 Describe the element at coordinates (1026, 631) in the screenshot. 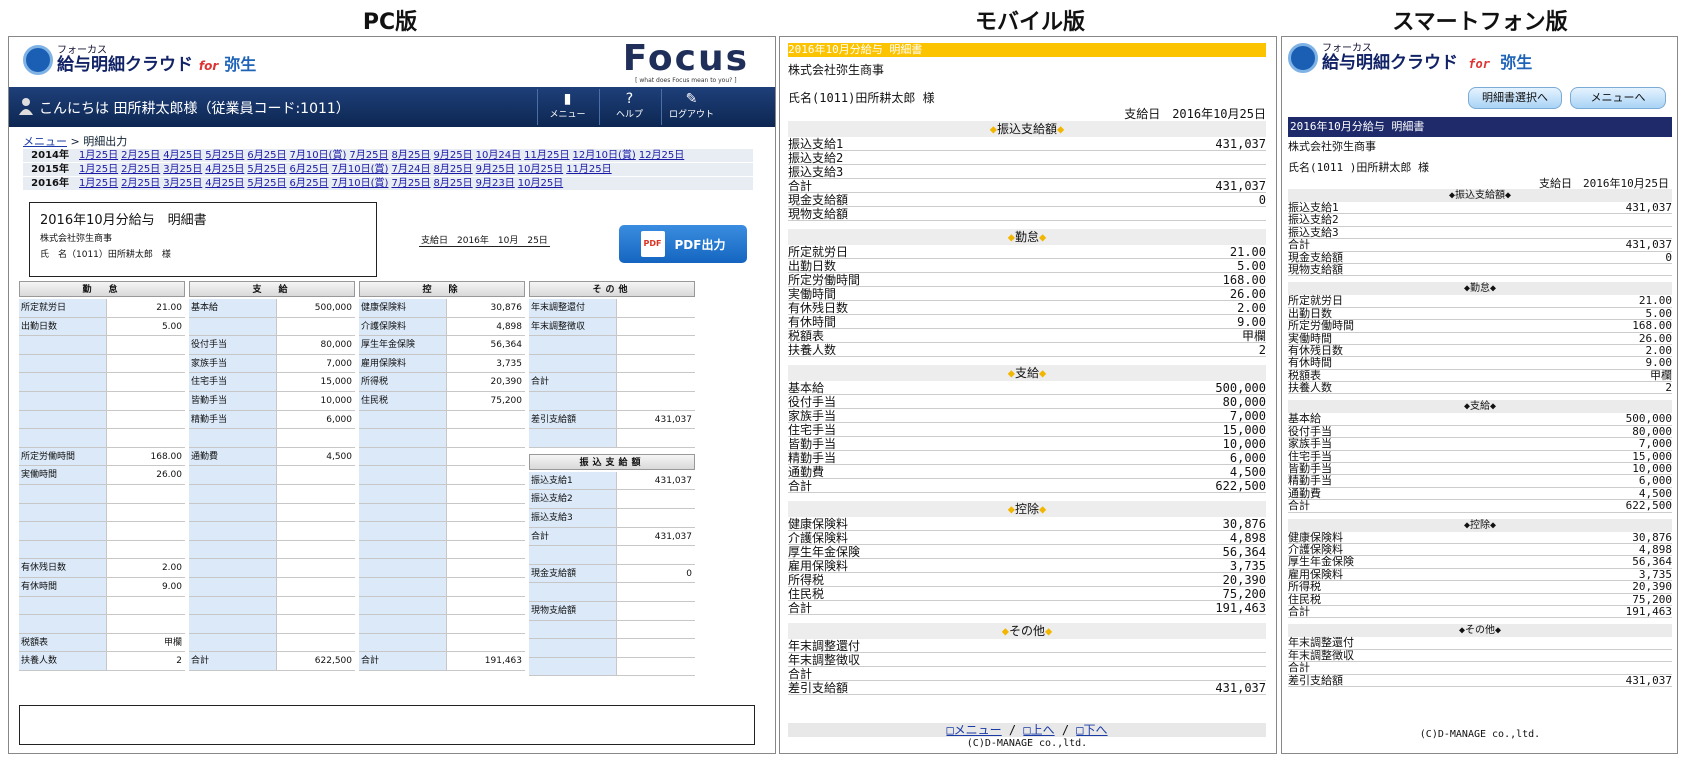

I see `section-title: その他` at that location.